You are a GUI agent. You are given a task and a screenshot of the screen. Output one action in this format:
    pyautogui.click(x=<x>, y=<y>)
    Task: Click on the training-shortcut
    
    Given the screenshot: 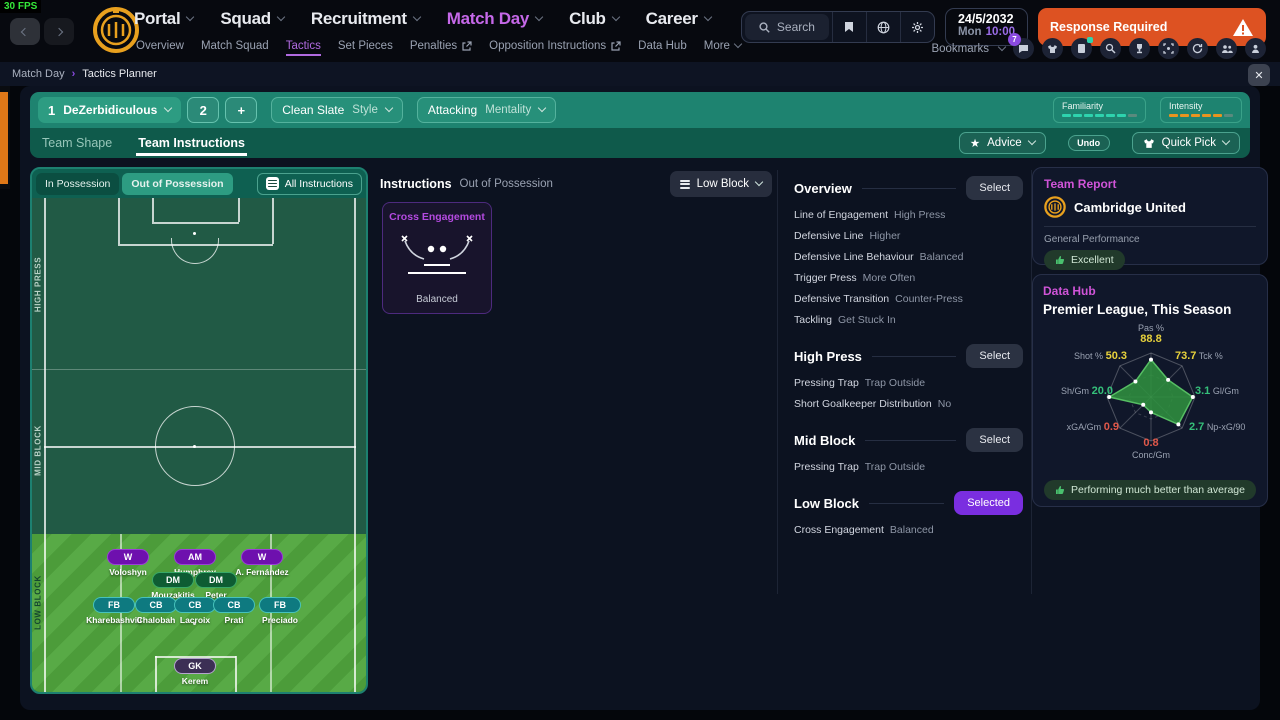 What is the action you would take?
    pyautogui.click(x=1226, y=48)
    